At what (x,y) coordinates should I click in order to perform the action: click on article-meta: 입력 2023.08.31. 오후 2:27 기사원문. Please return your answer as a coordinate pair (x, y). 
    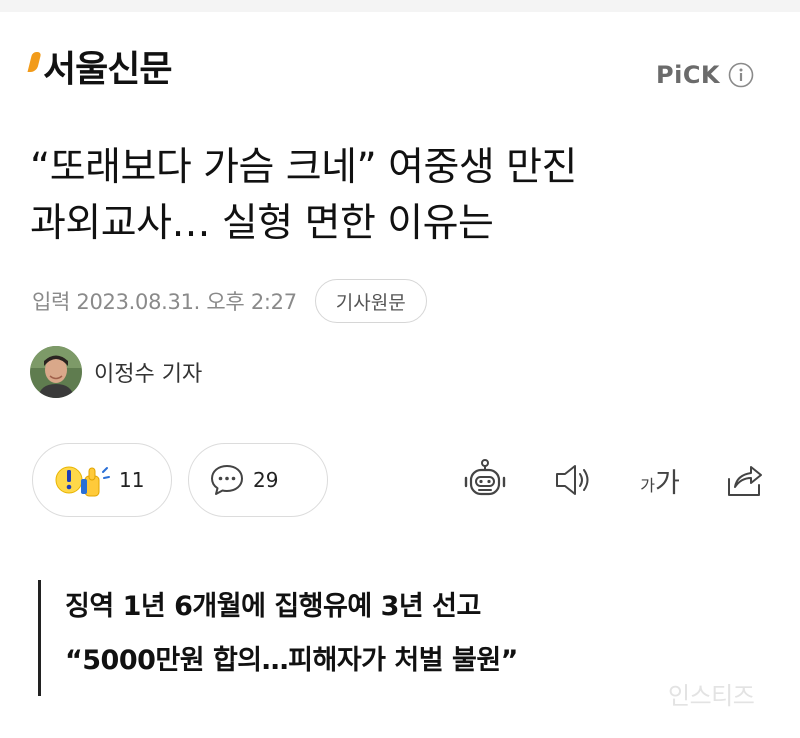
    Looking at the image, I should click on (229, 301).